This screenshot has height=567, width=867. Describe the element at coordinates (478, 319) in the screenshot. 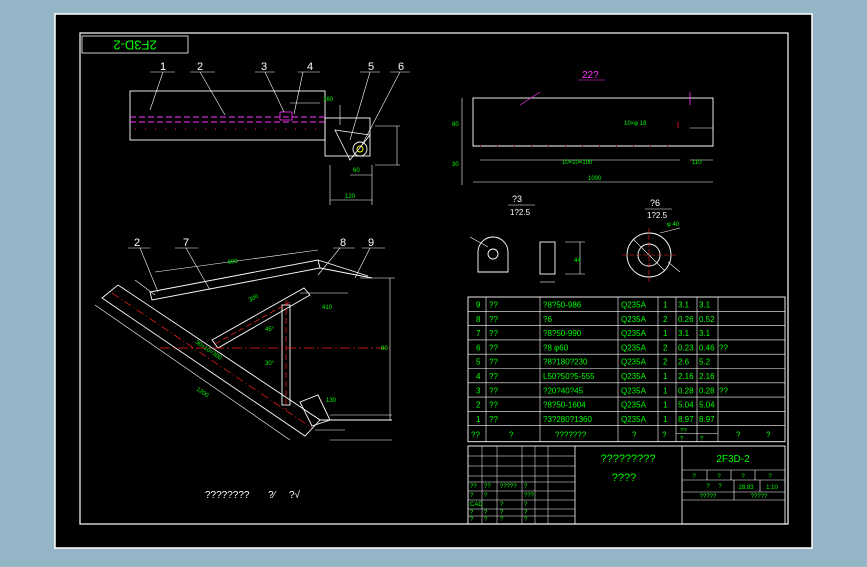

I see `bom-no: 8` at that location.